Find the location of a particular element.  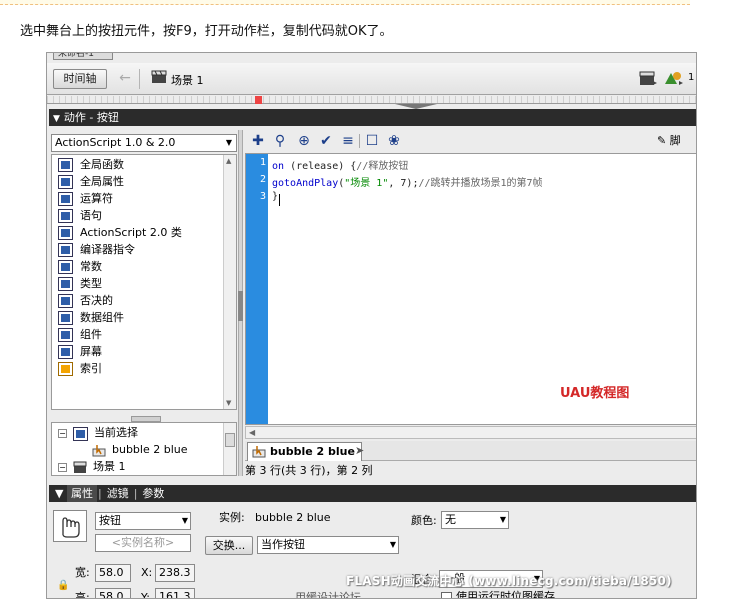

nav-scene-label: 场景 1 is located at coordinates (109, 466).